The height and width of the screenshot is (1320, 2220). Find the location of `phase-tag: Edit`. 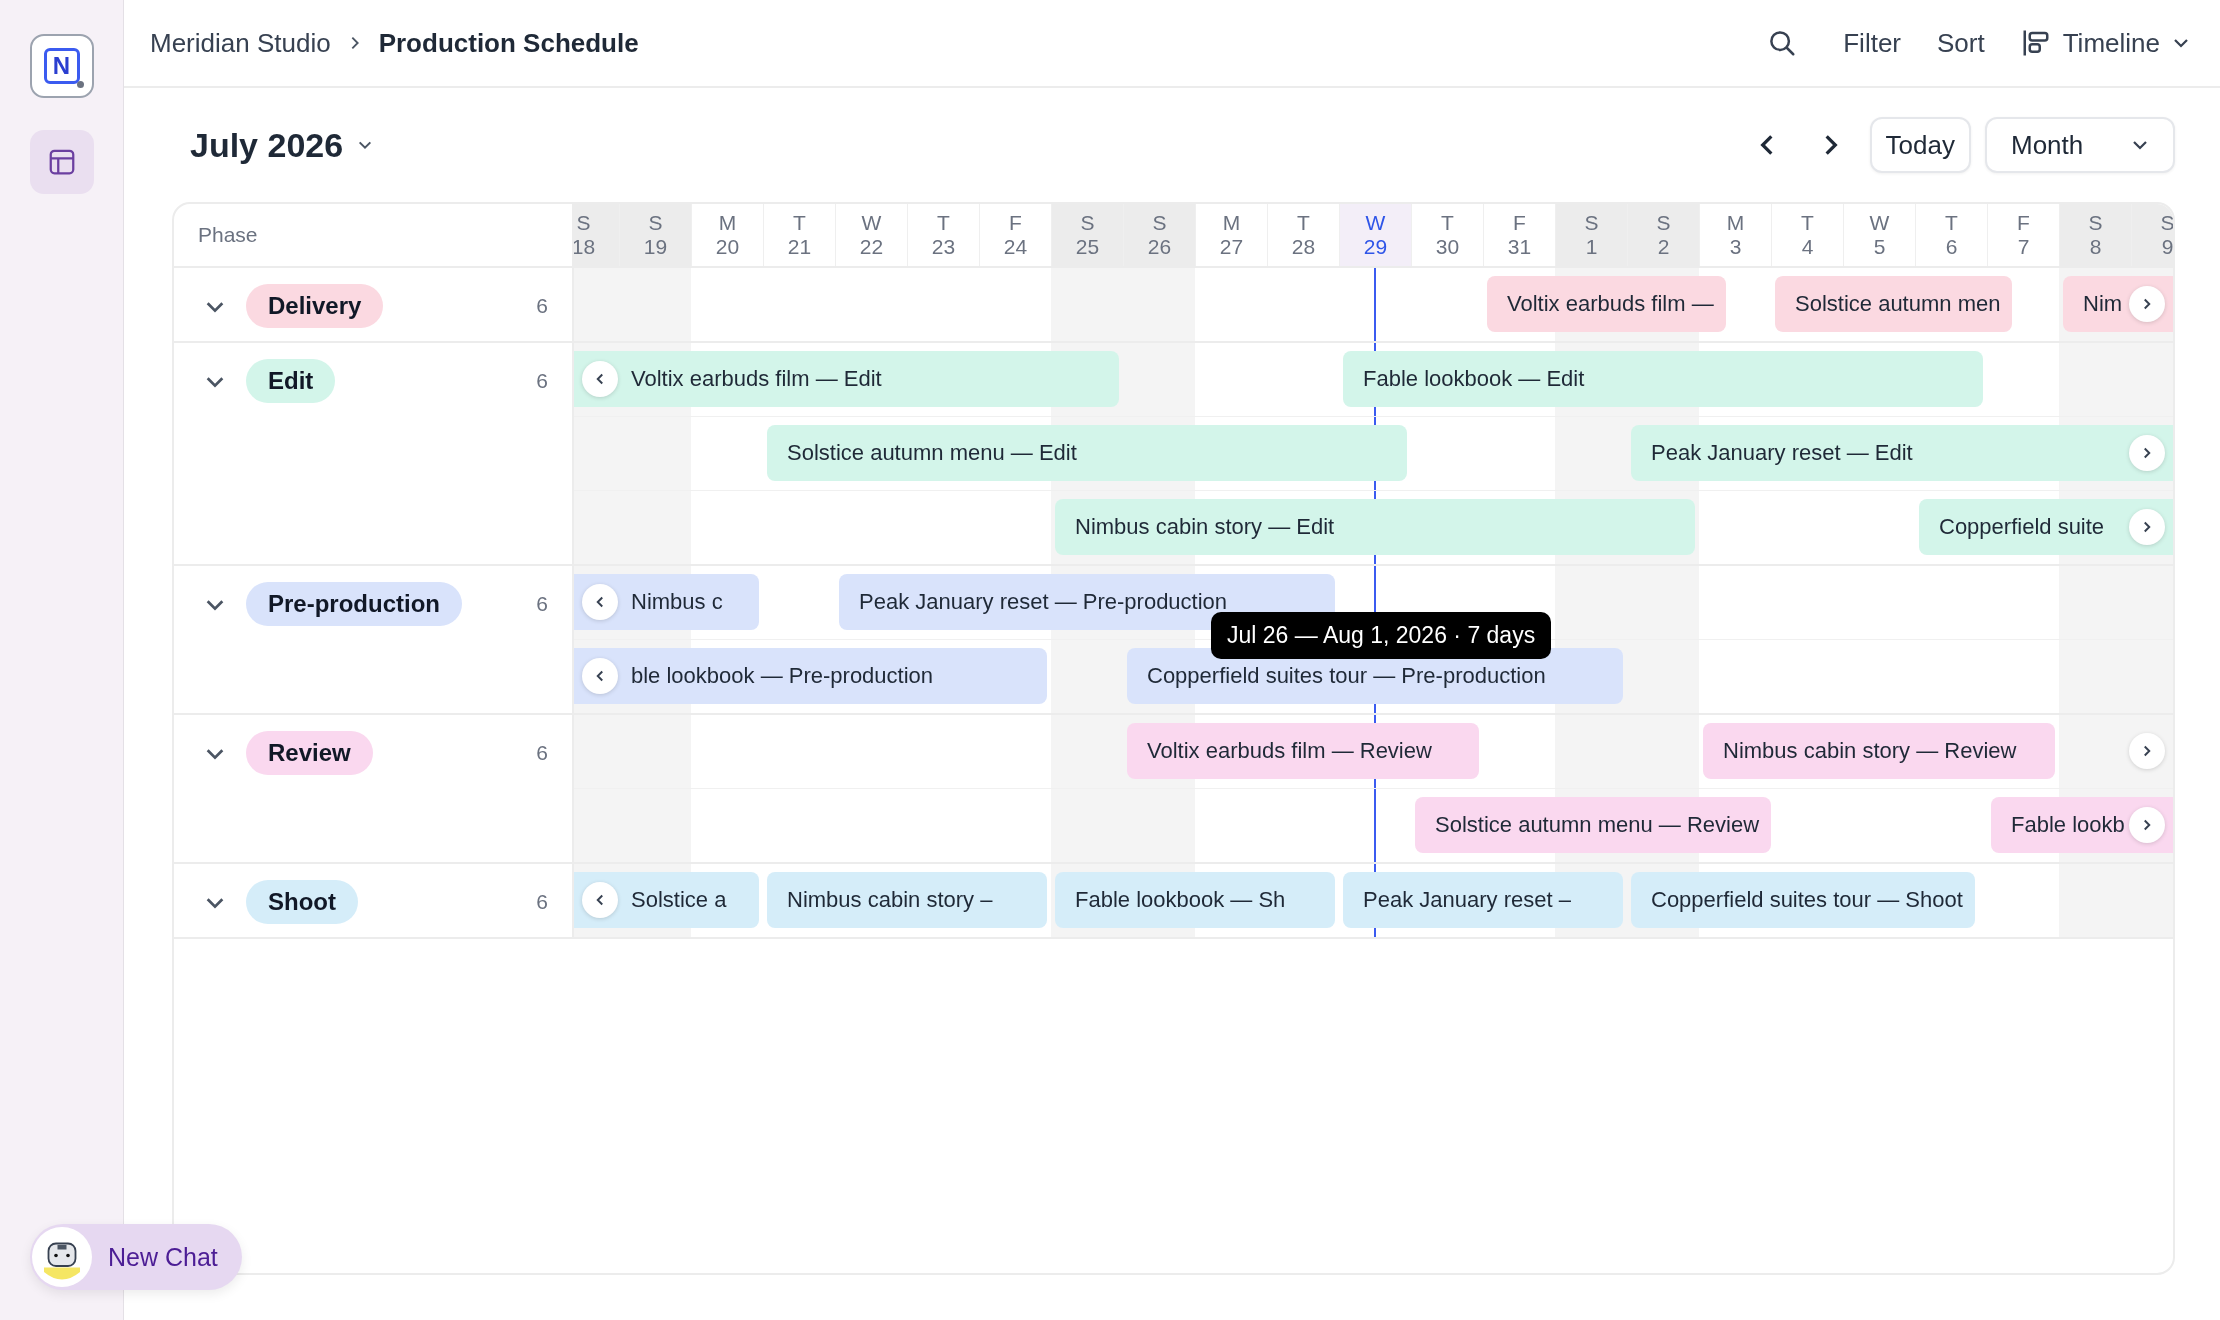

phase-tag: Edit is located at coordinates (291, 381).